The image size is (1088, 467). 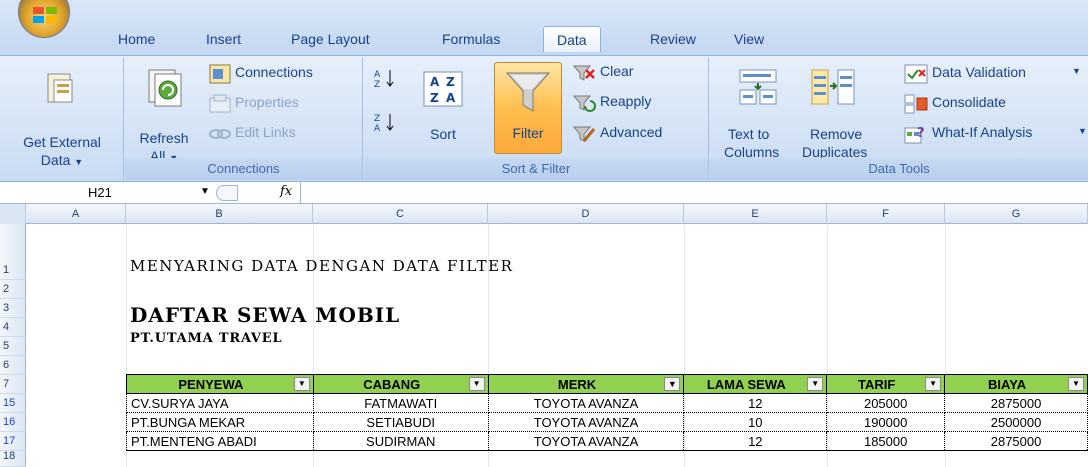 What do you see at coordinates (220, 74) in the screenshot?
I see `connections-icon` at bounding box center [220, 74].